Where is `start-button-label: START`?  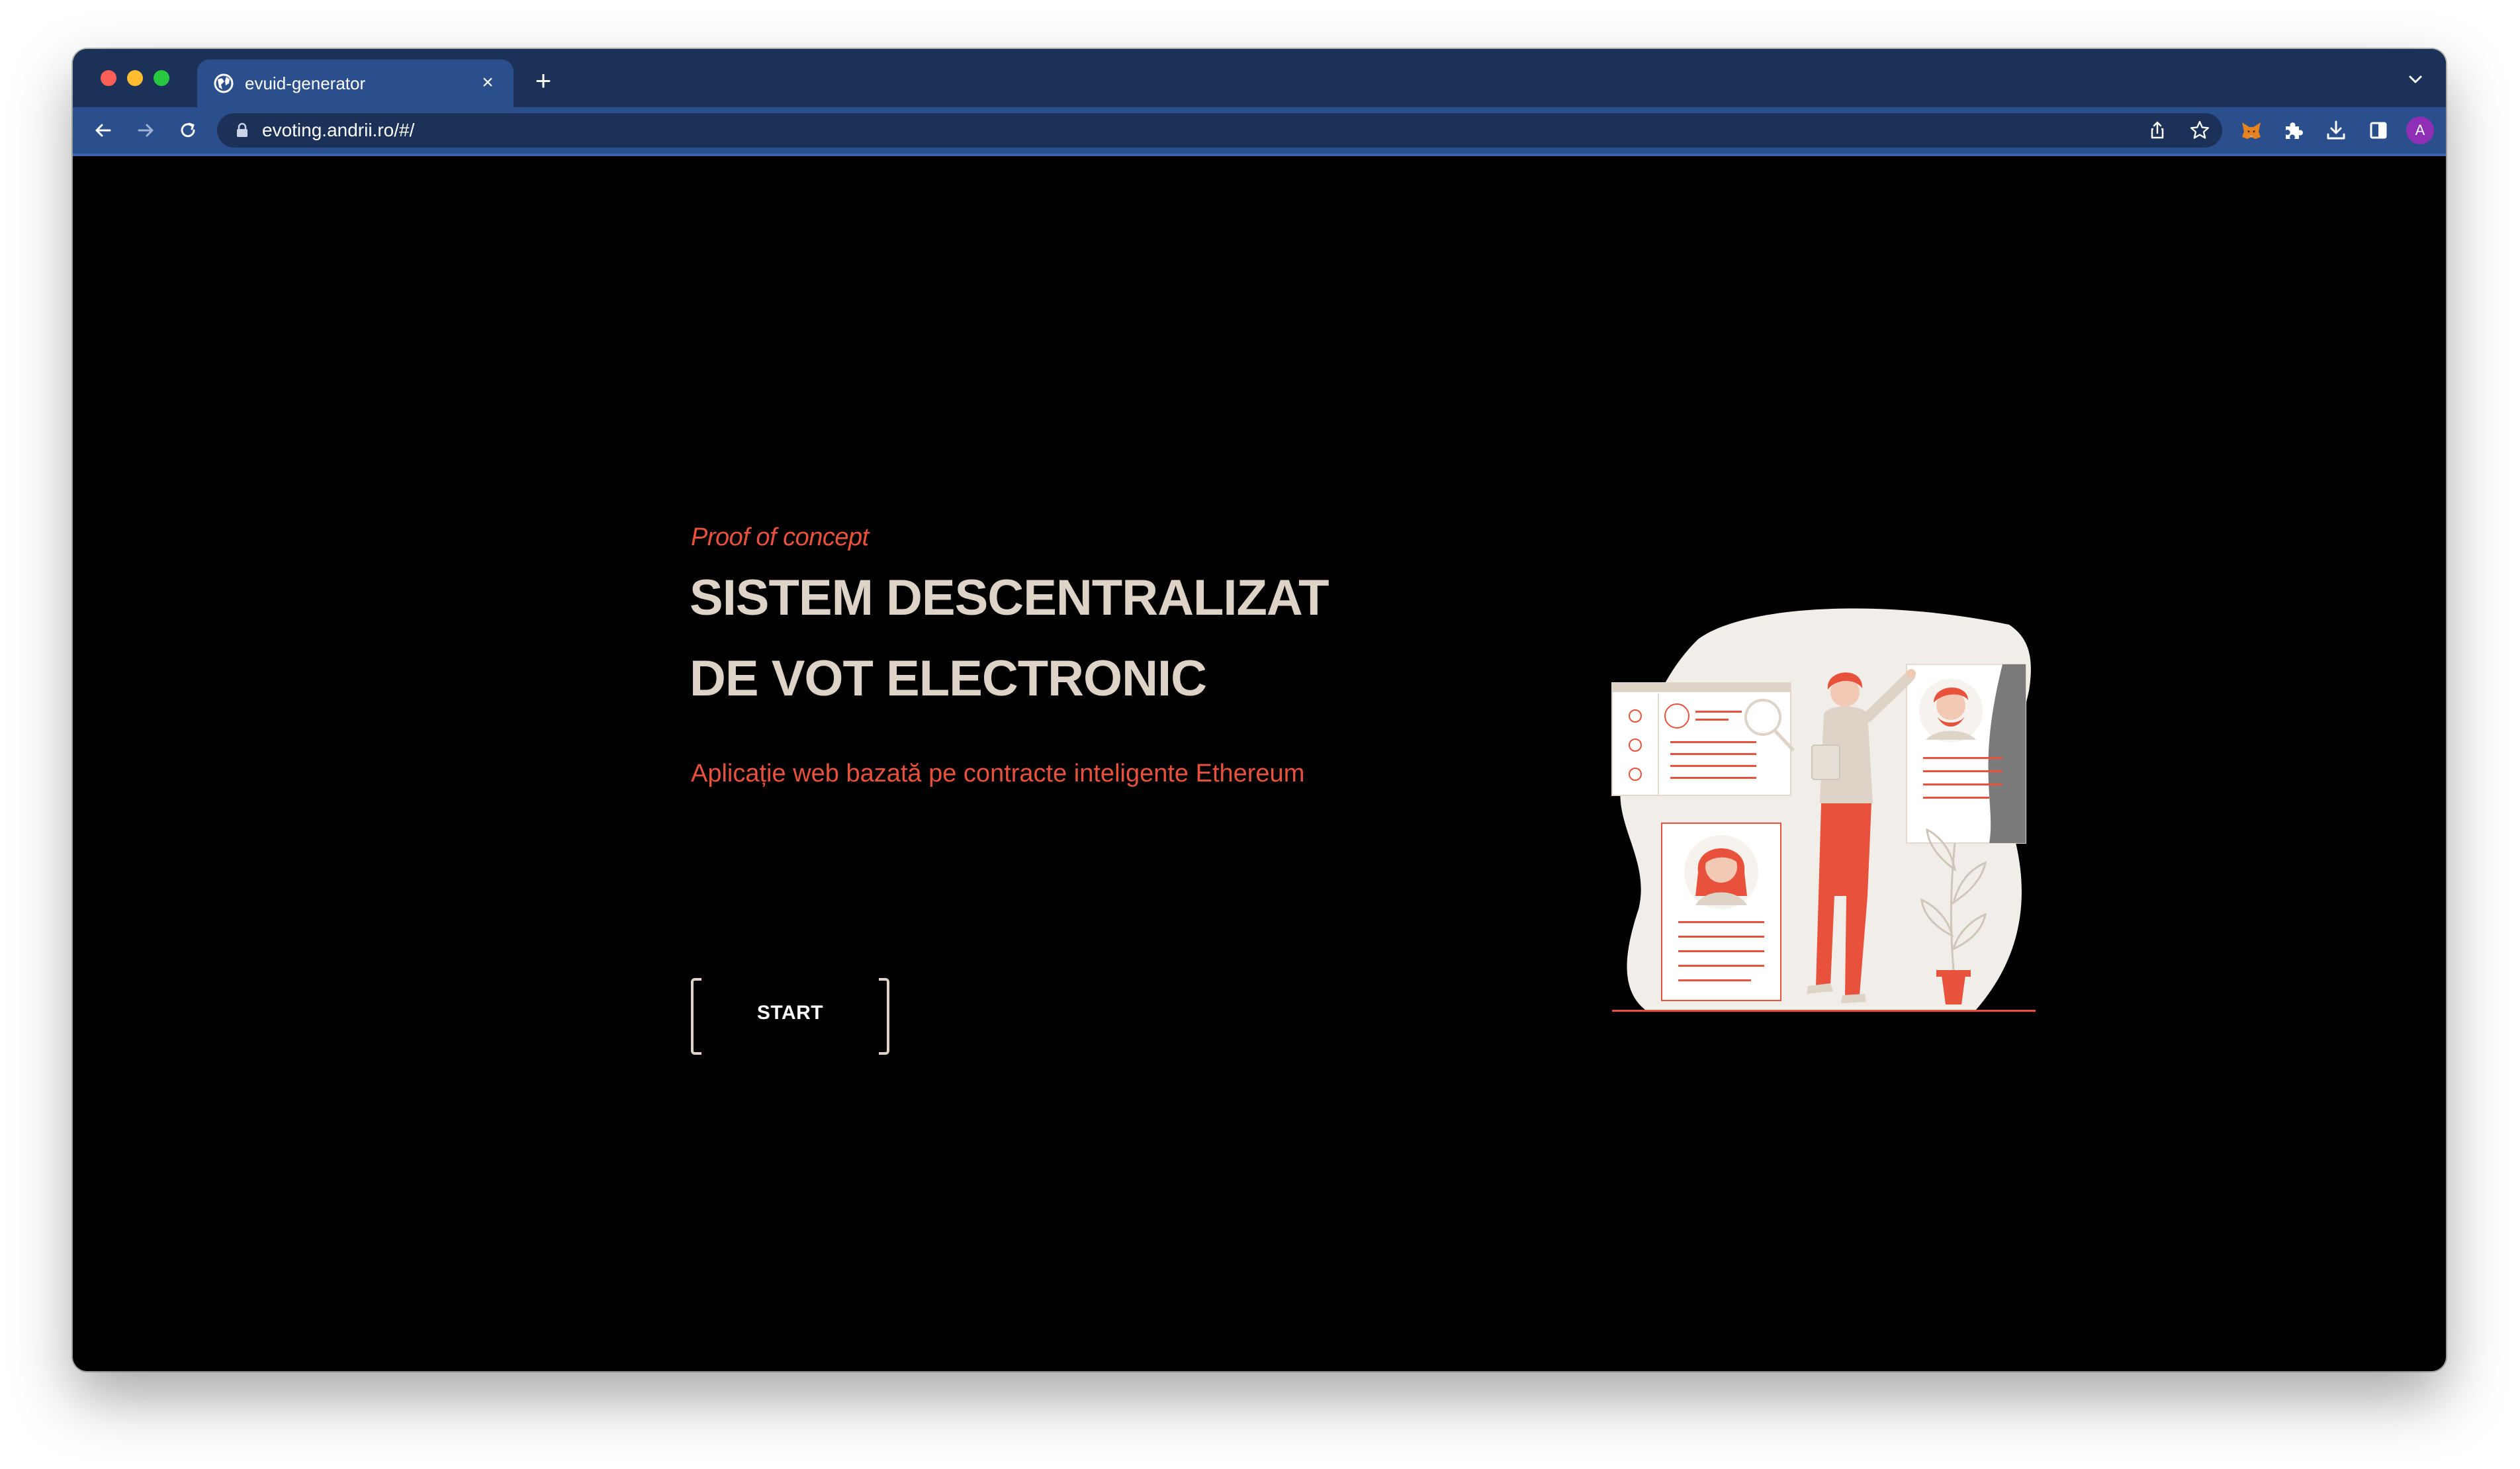
start-button-label: START is located at coordinates (790, 1013).